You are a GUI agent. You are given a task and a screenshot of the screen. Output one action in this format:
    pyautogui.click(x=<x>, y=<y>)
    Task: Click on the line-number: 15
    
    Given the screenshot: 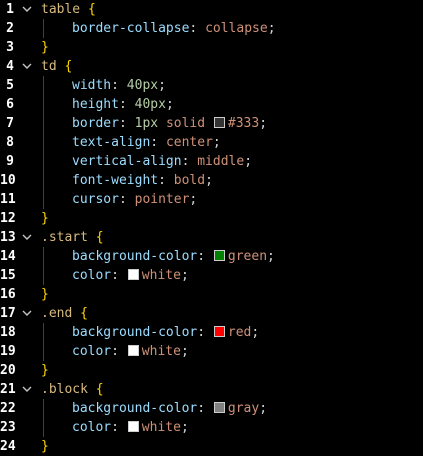 What is the action you would take?
    pyautogui.click(x=8, y=275)
    